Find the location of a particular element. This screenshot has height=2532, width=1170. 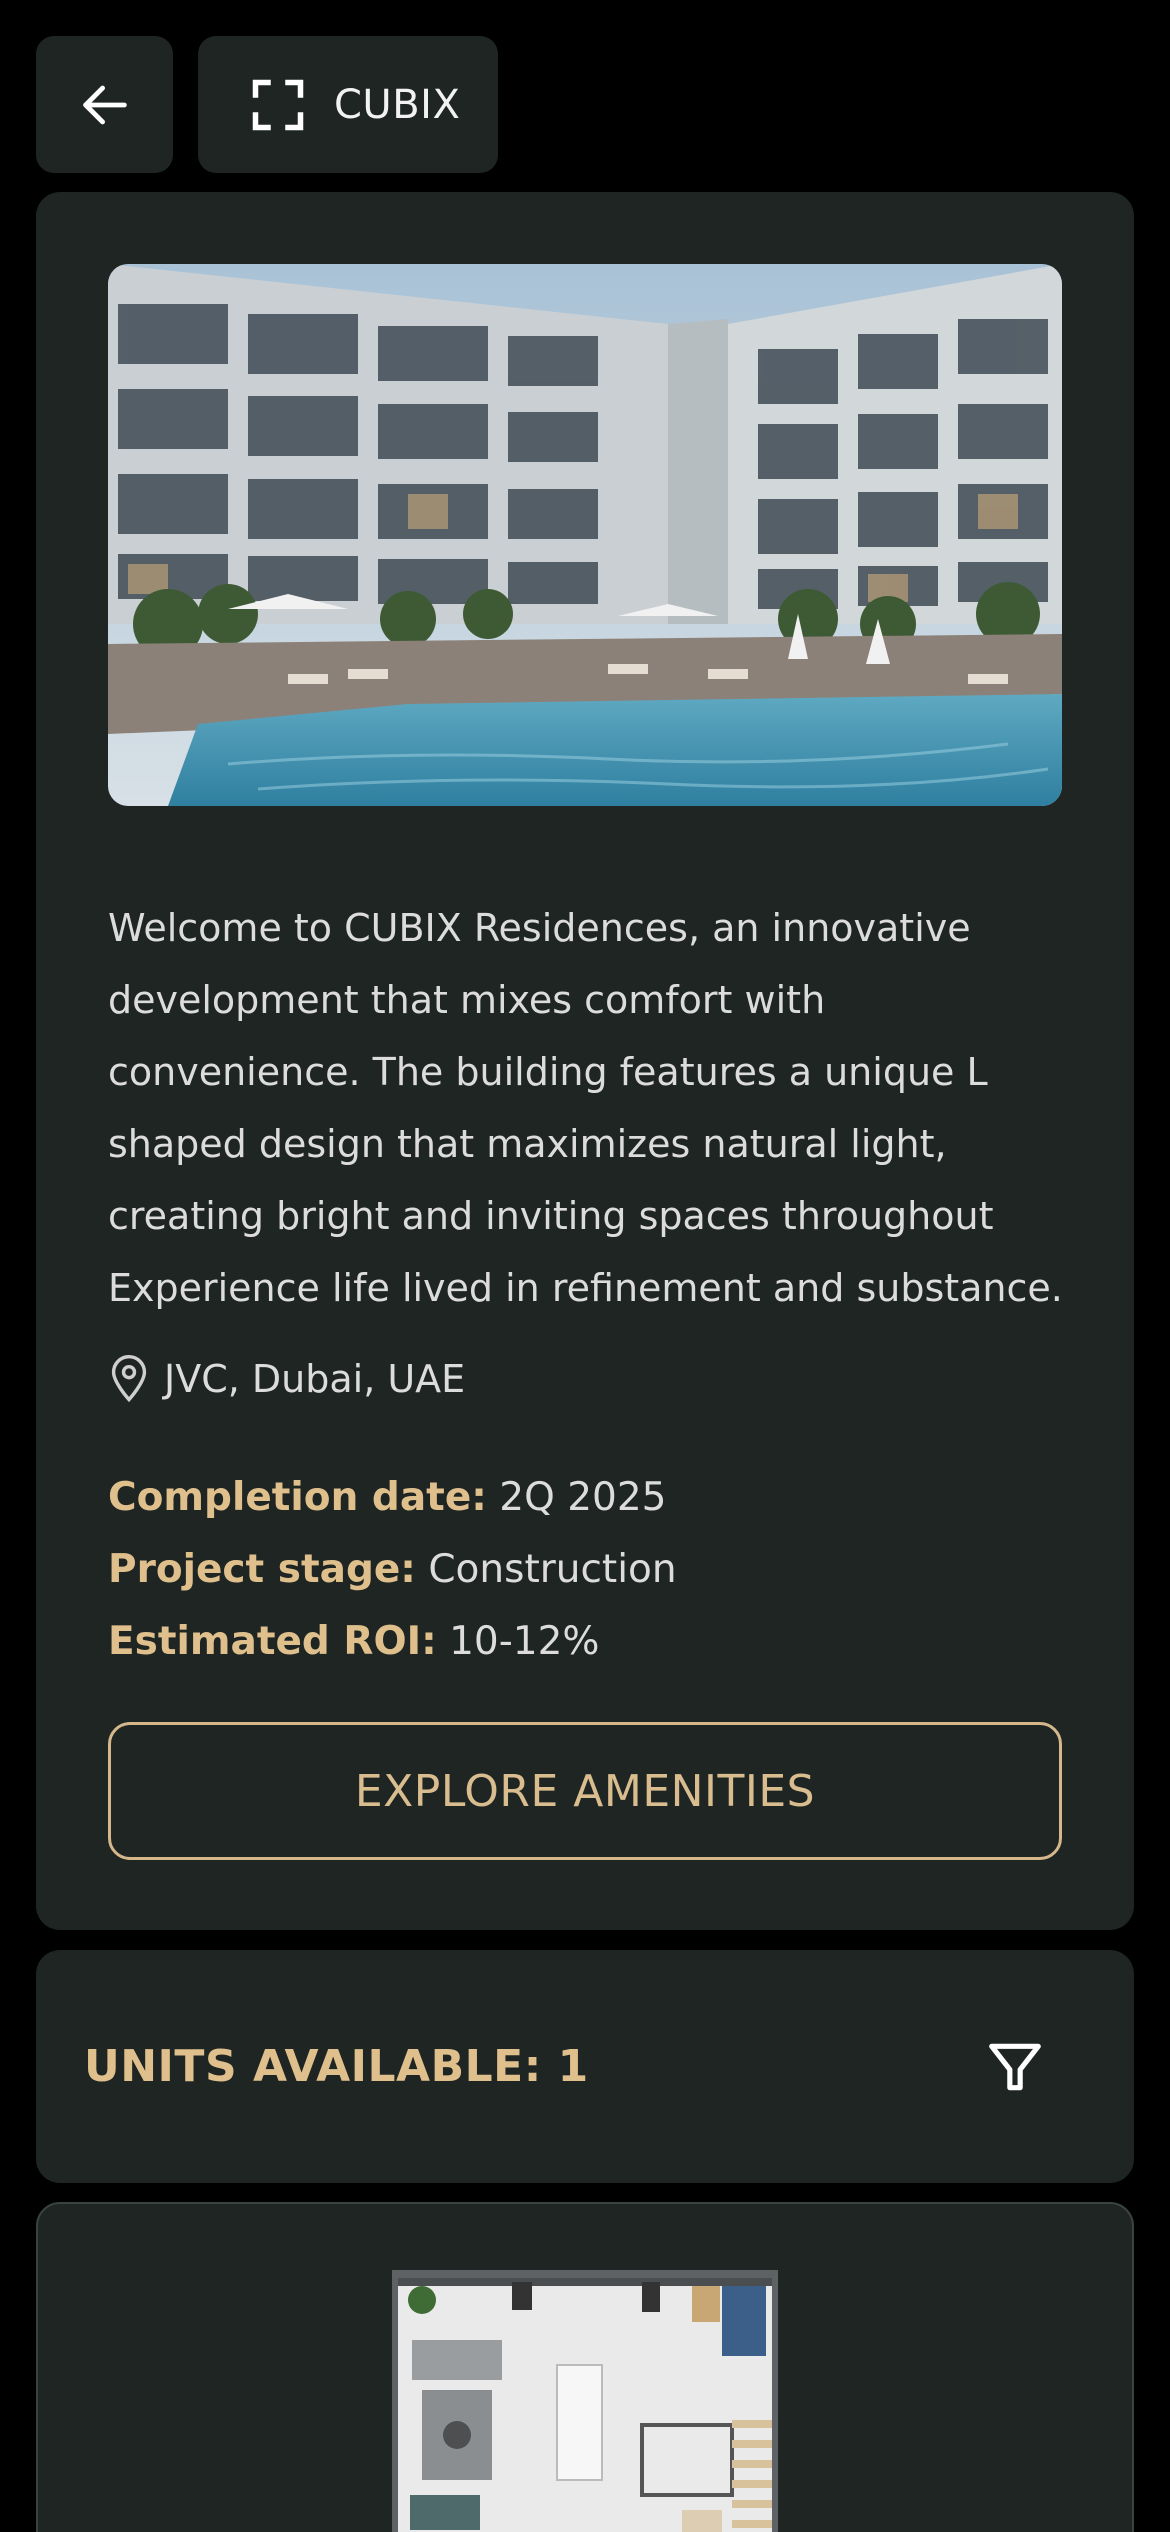

units-available-title: UNITS AVAILABLE: 1 is located at coordinates (336, 2066).